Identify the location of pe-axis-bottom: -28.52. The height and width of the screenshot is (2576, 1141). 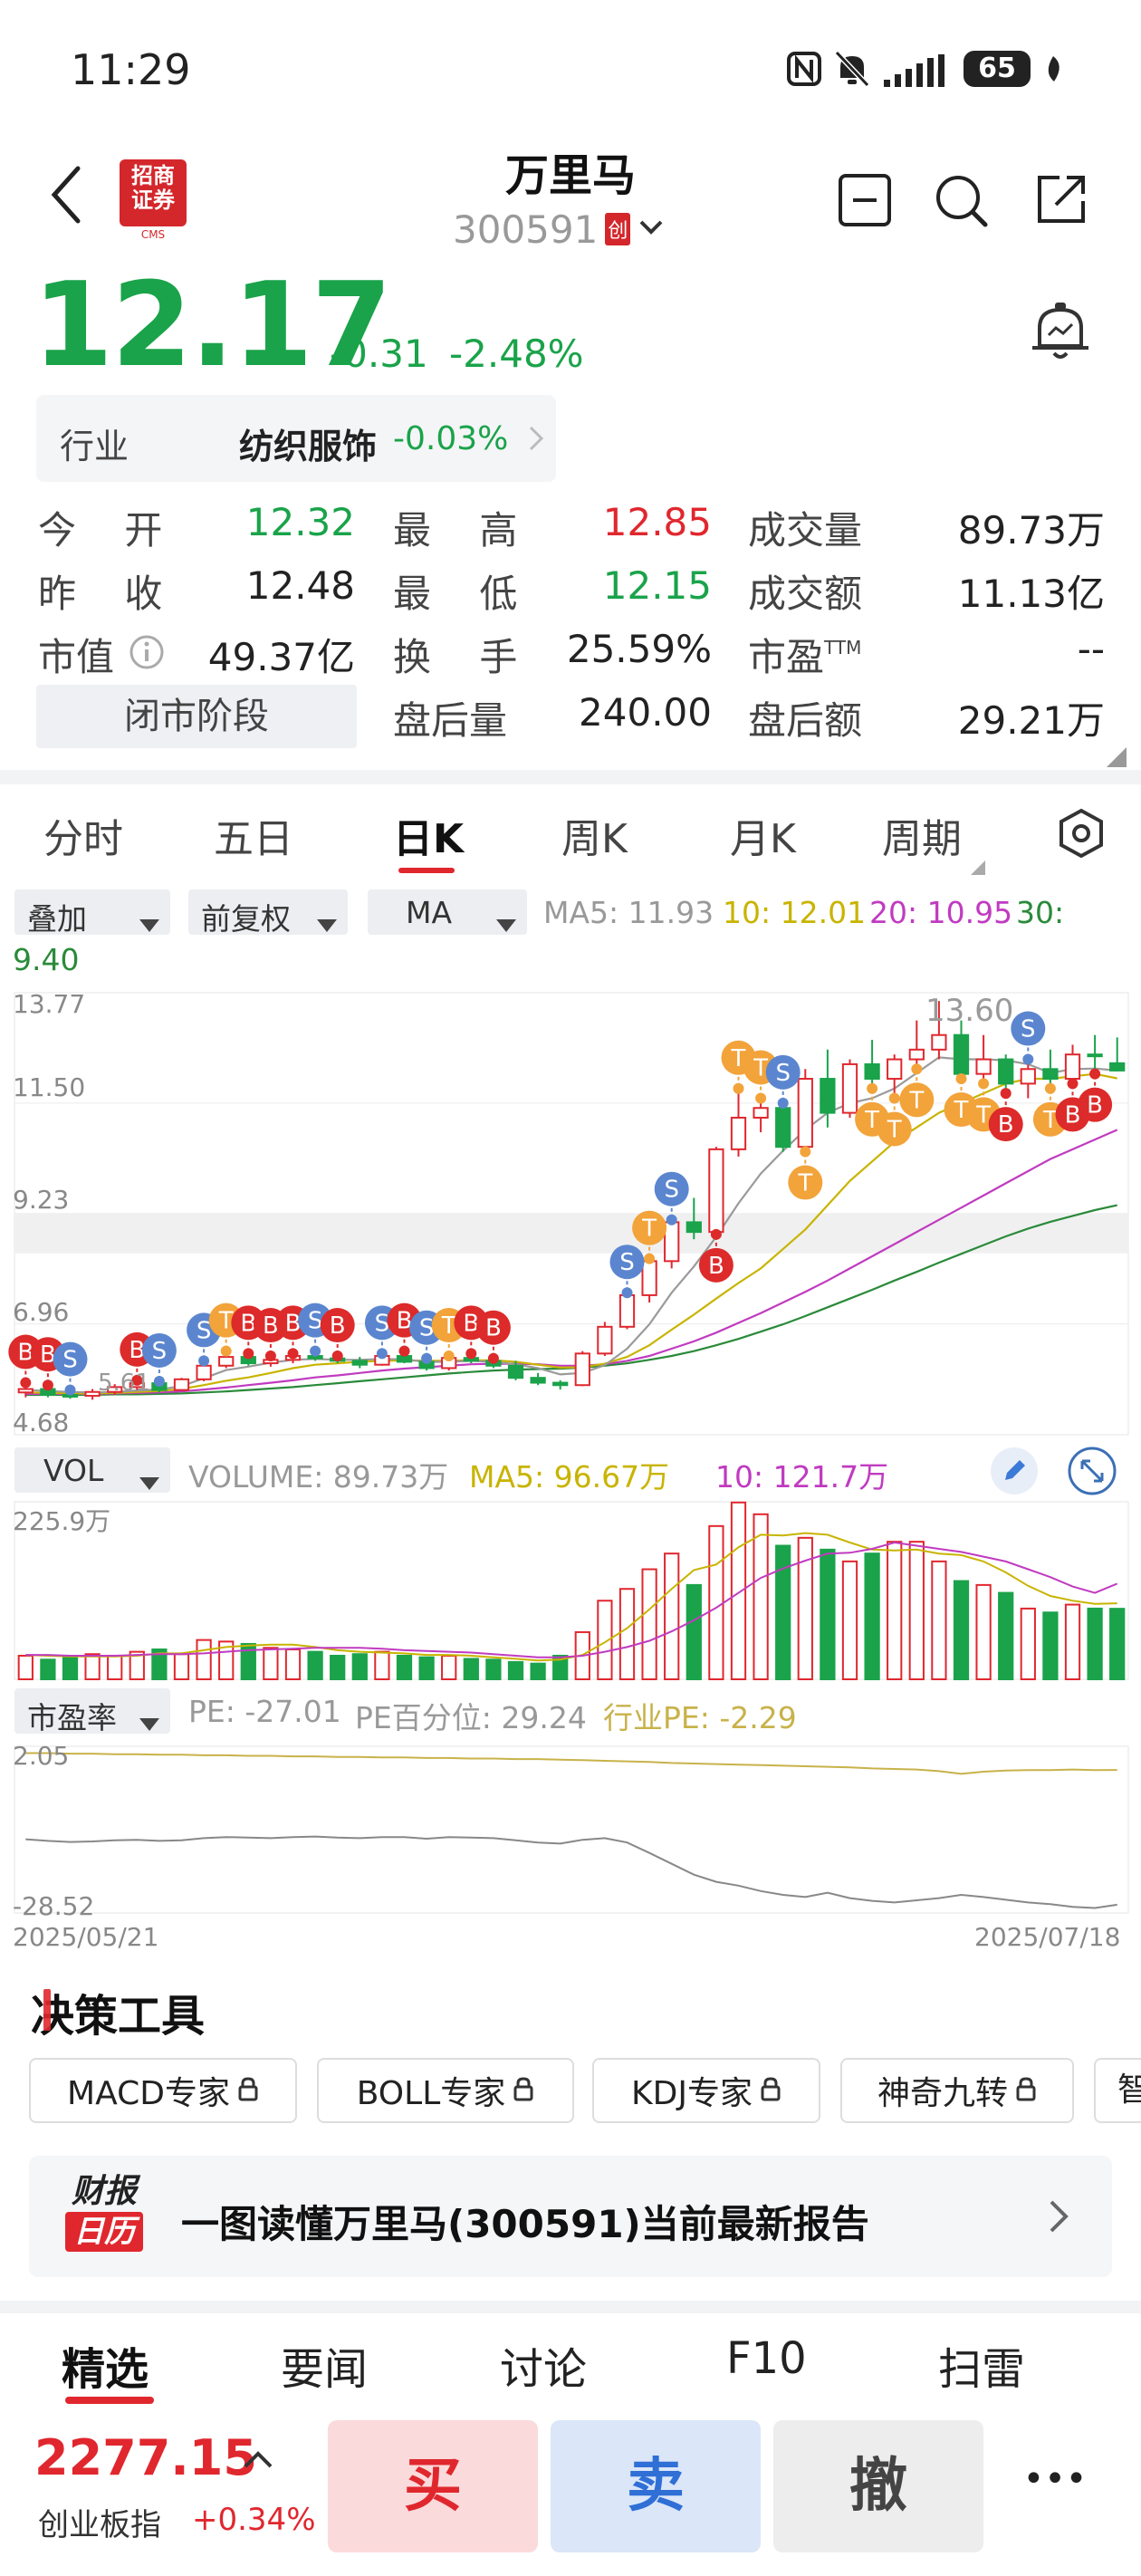
(54, 1906).